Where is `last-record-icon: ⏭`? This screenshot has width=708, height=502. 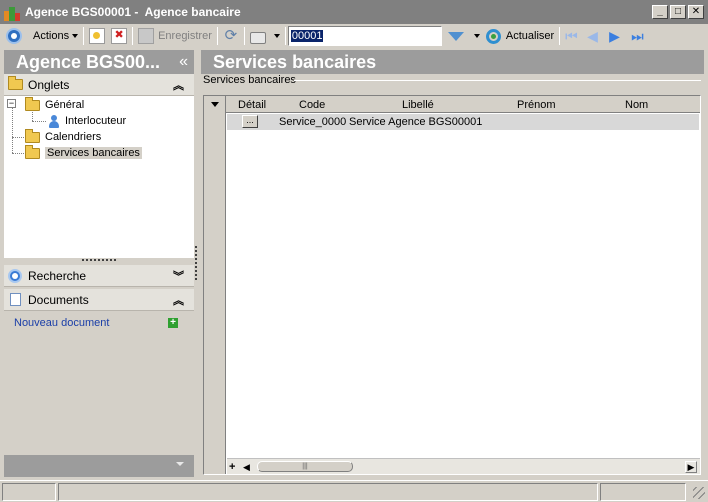 last-record-icon: ⏭ is located at coordinates (639, 36).